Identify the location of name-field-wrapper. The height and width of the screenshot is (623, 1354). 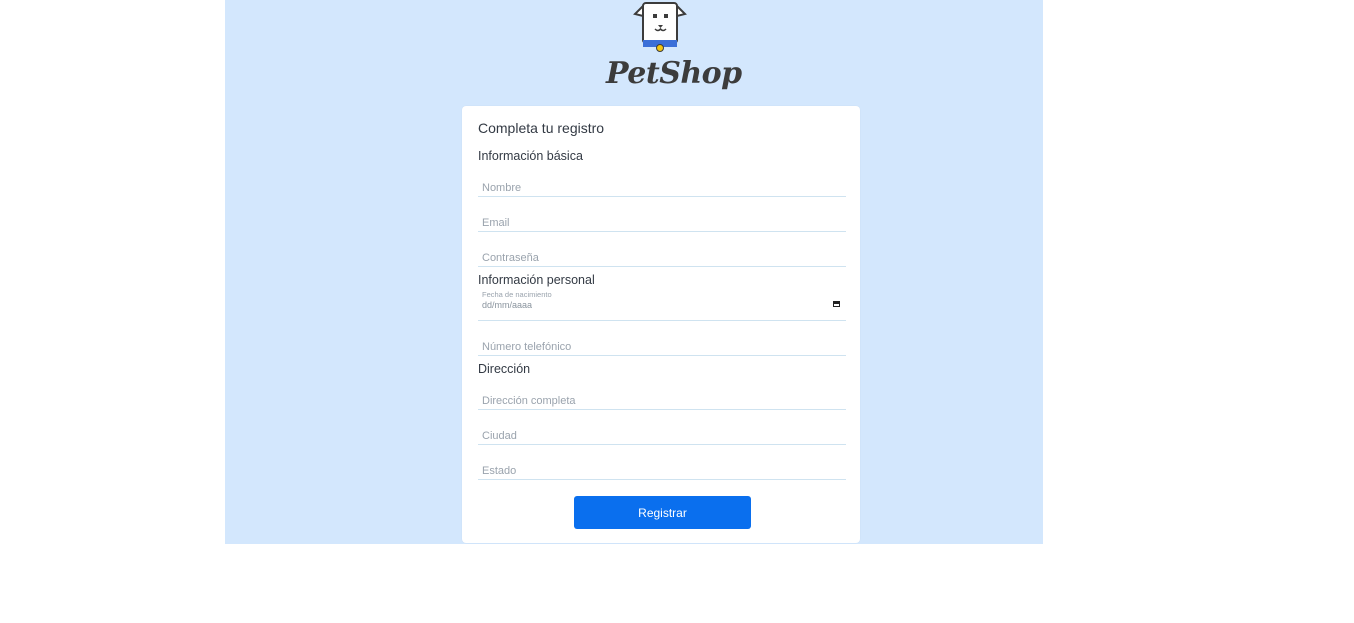
(662, 181).